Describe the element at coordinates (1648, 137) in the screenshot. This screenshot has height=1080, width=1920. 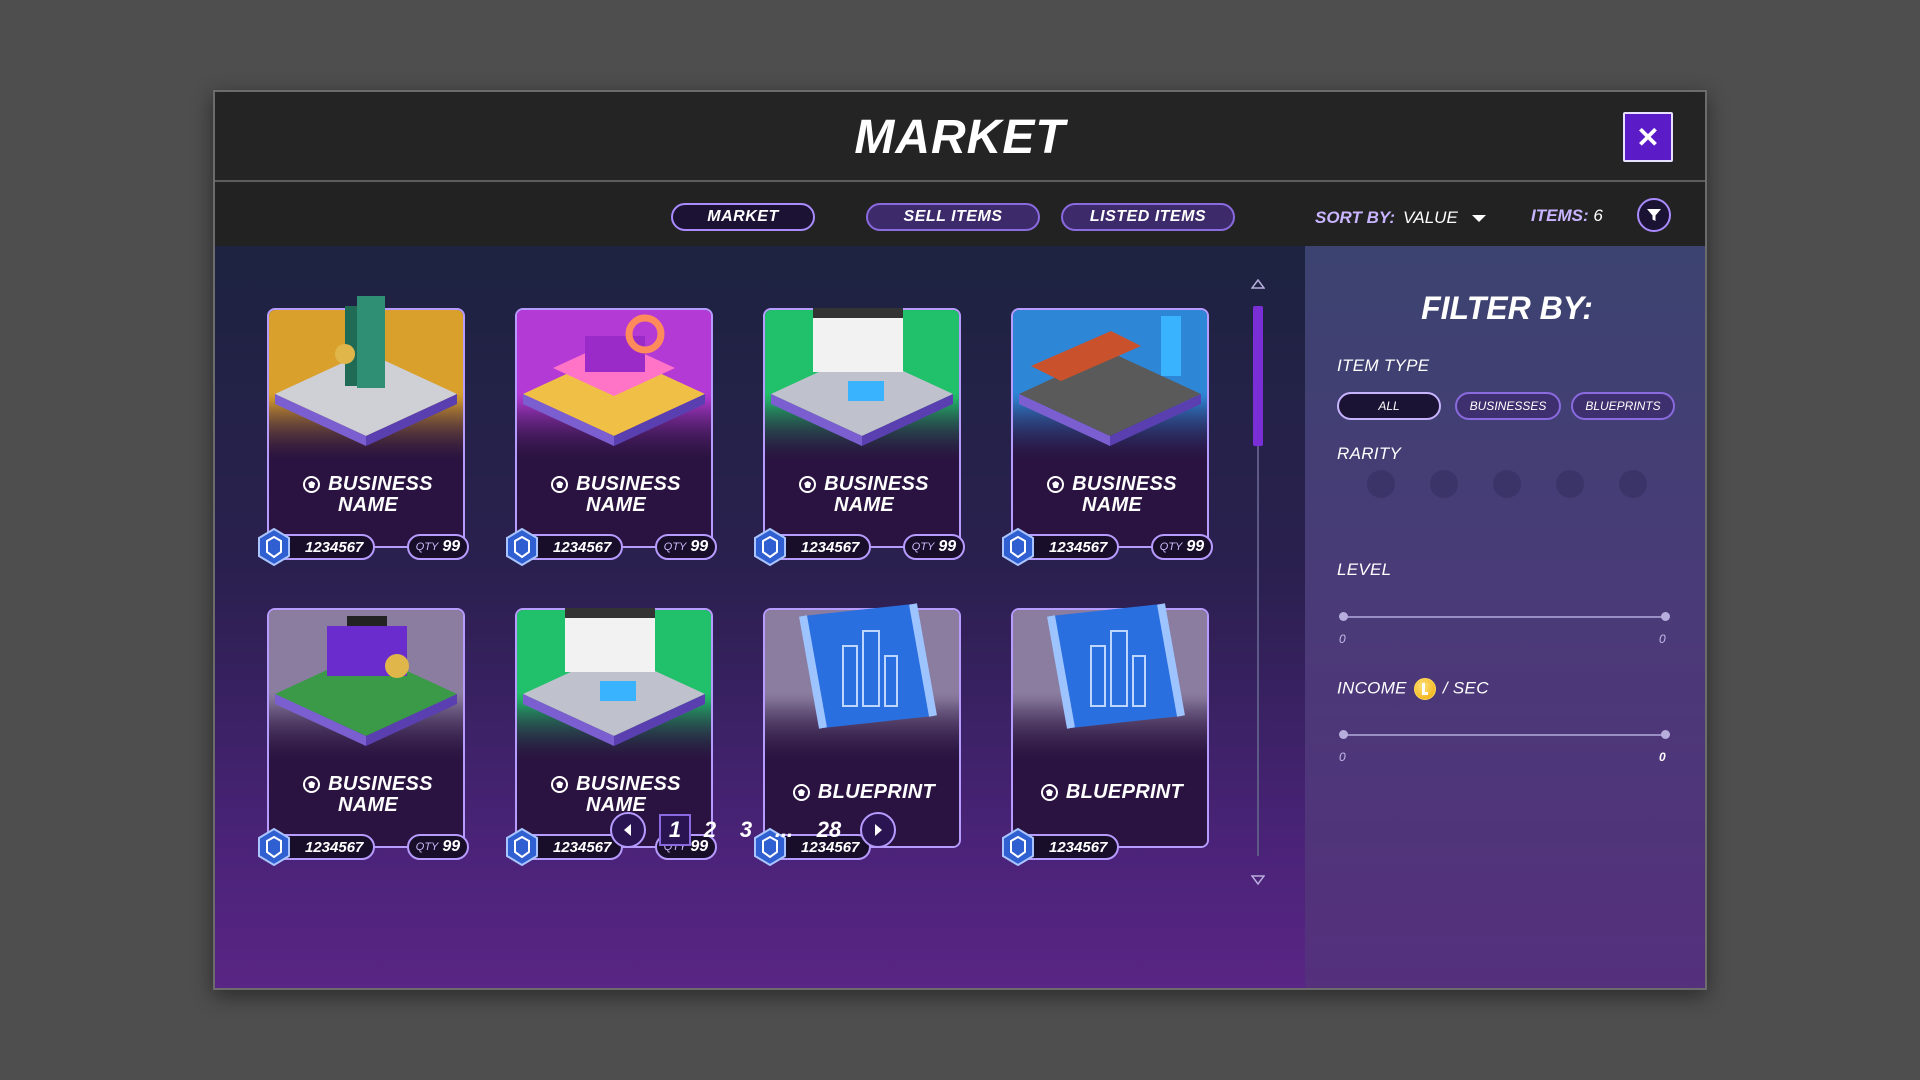
I see `close-button: ✕` at that location.